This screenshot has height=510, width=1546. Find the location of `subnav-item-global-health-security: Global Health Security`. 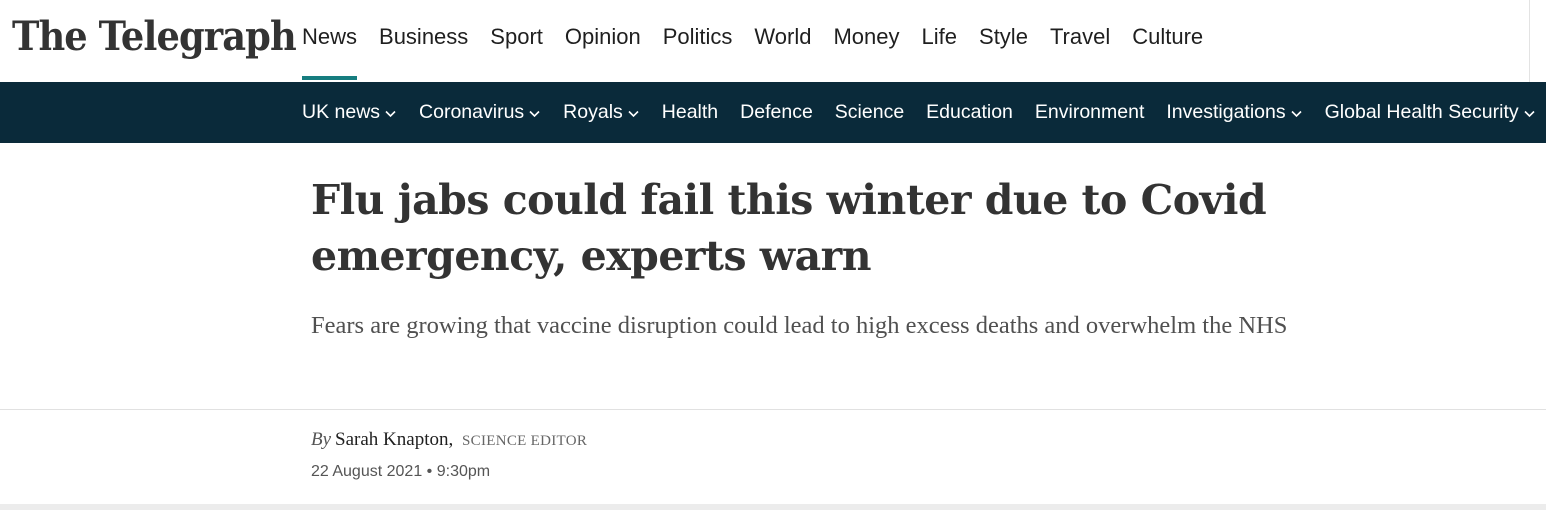

subnav-item-global-health-security: Global Health Security is located at coordinates (1430, 112).